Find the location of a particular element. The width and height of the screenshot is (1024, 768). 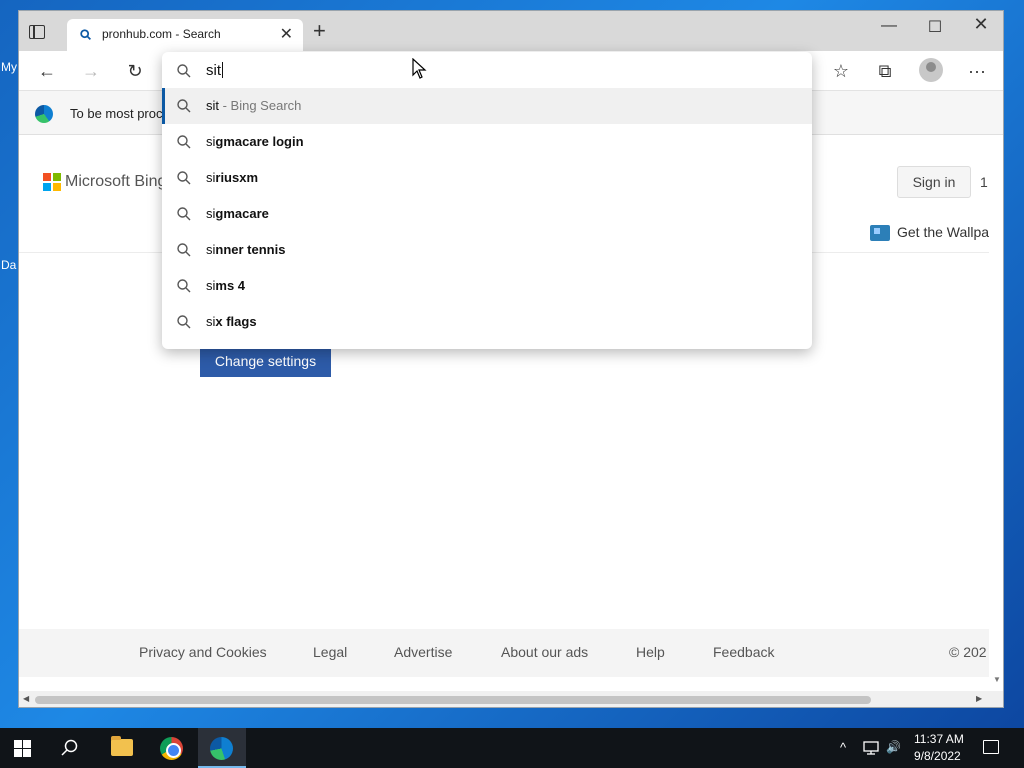

volume-icon: 🔊 is located at coordinates (893, 747).